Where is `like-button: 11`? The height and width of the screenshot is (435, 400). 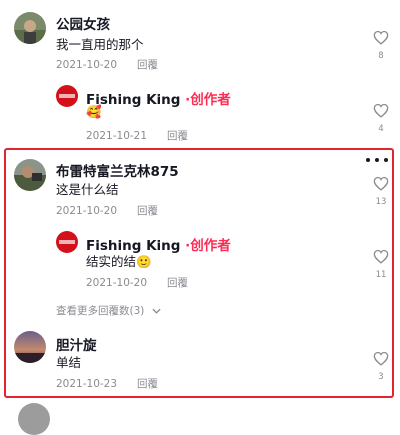
like-button: 11 is located at coordinates (381, 264).